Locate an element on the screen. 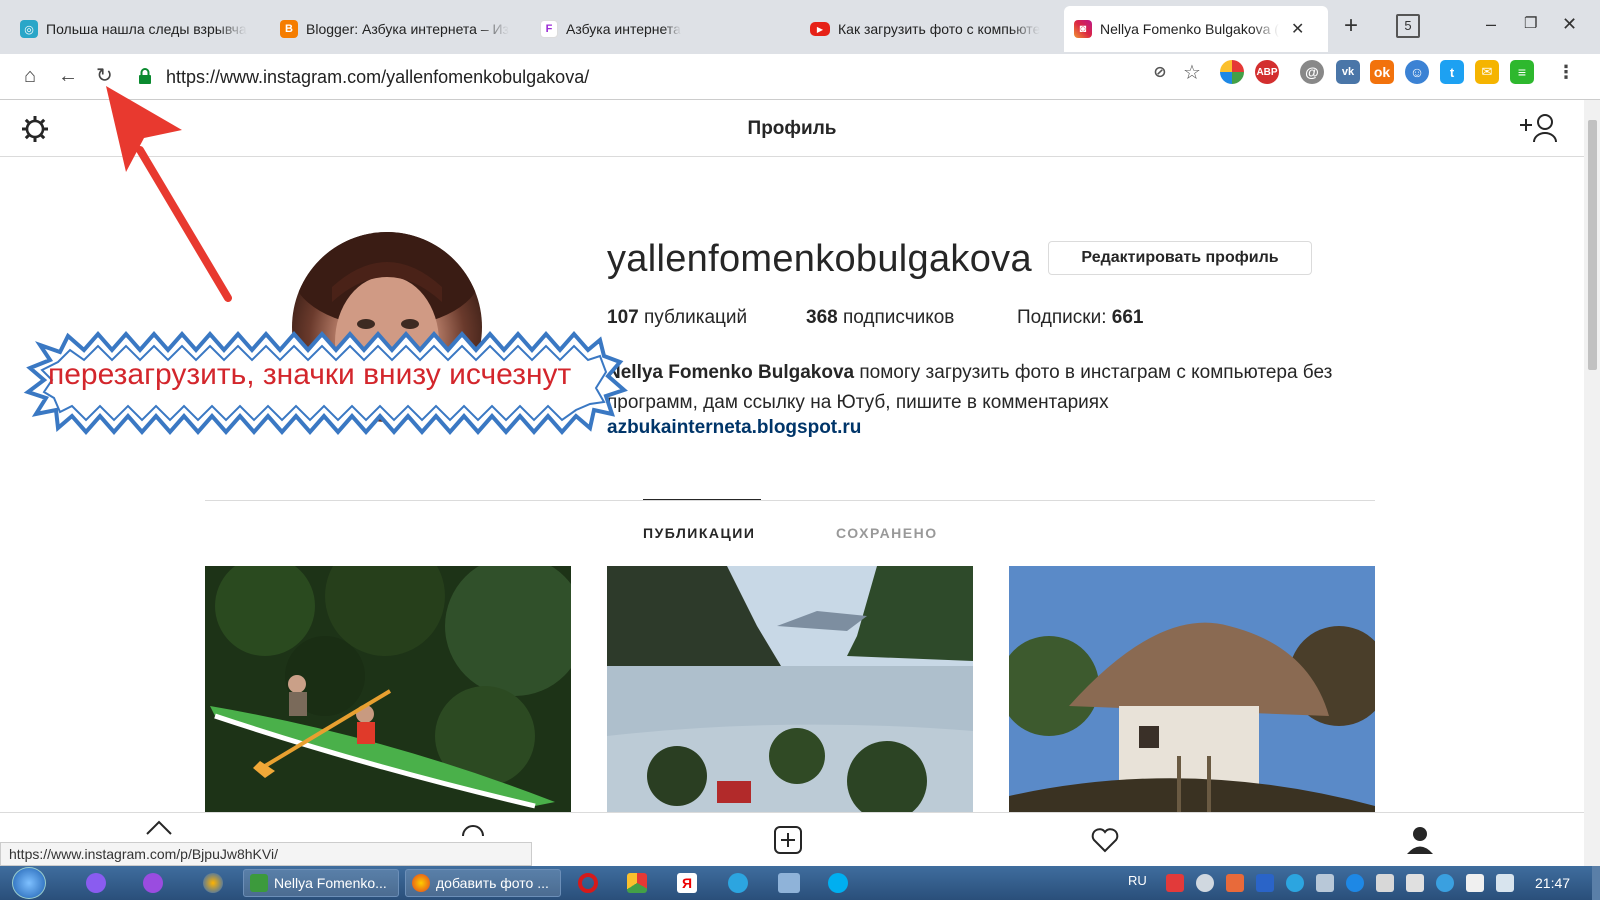 Image resolution: width=1600 pixels, height=900 pixels. tab-favicon-icon: ◎ is located at coordinates (29, 29).